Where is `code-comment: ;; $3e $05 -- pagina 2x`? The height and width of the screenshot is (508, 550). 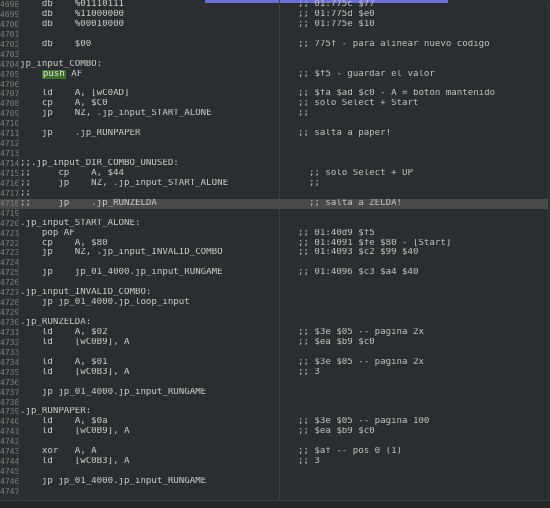 code-comment: ;; $3e $05 -- pagina 2x is located at coordinates (361, 332).